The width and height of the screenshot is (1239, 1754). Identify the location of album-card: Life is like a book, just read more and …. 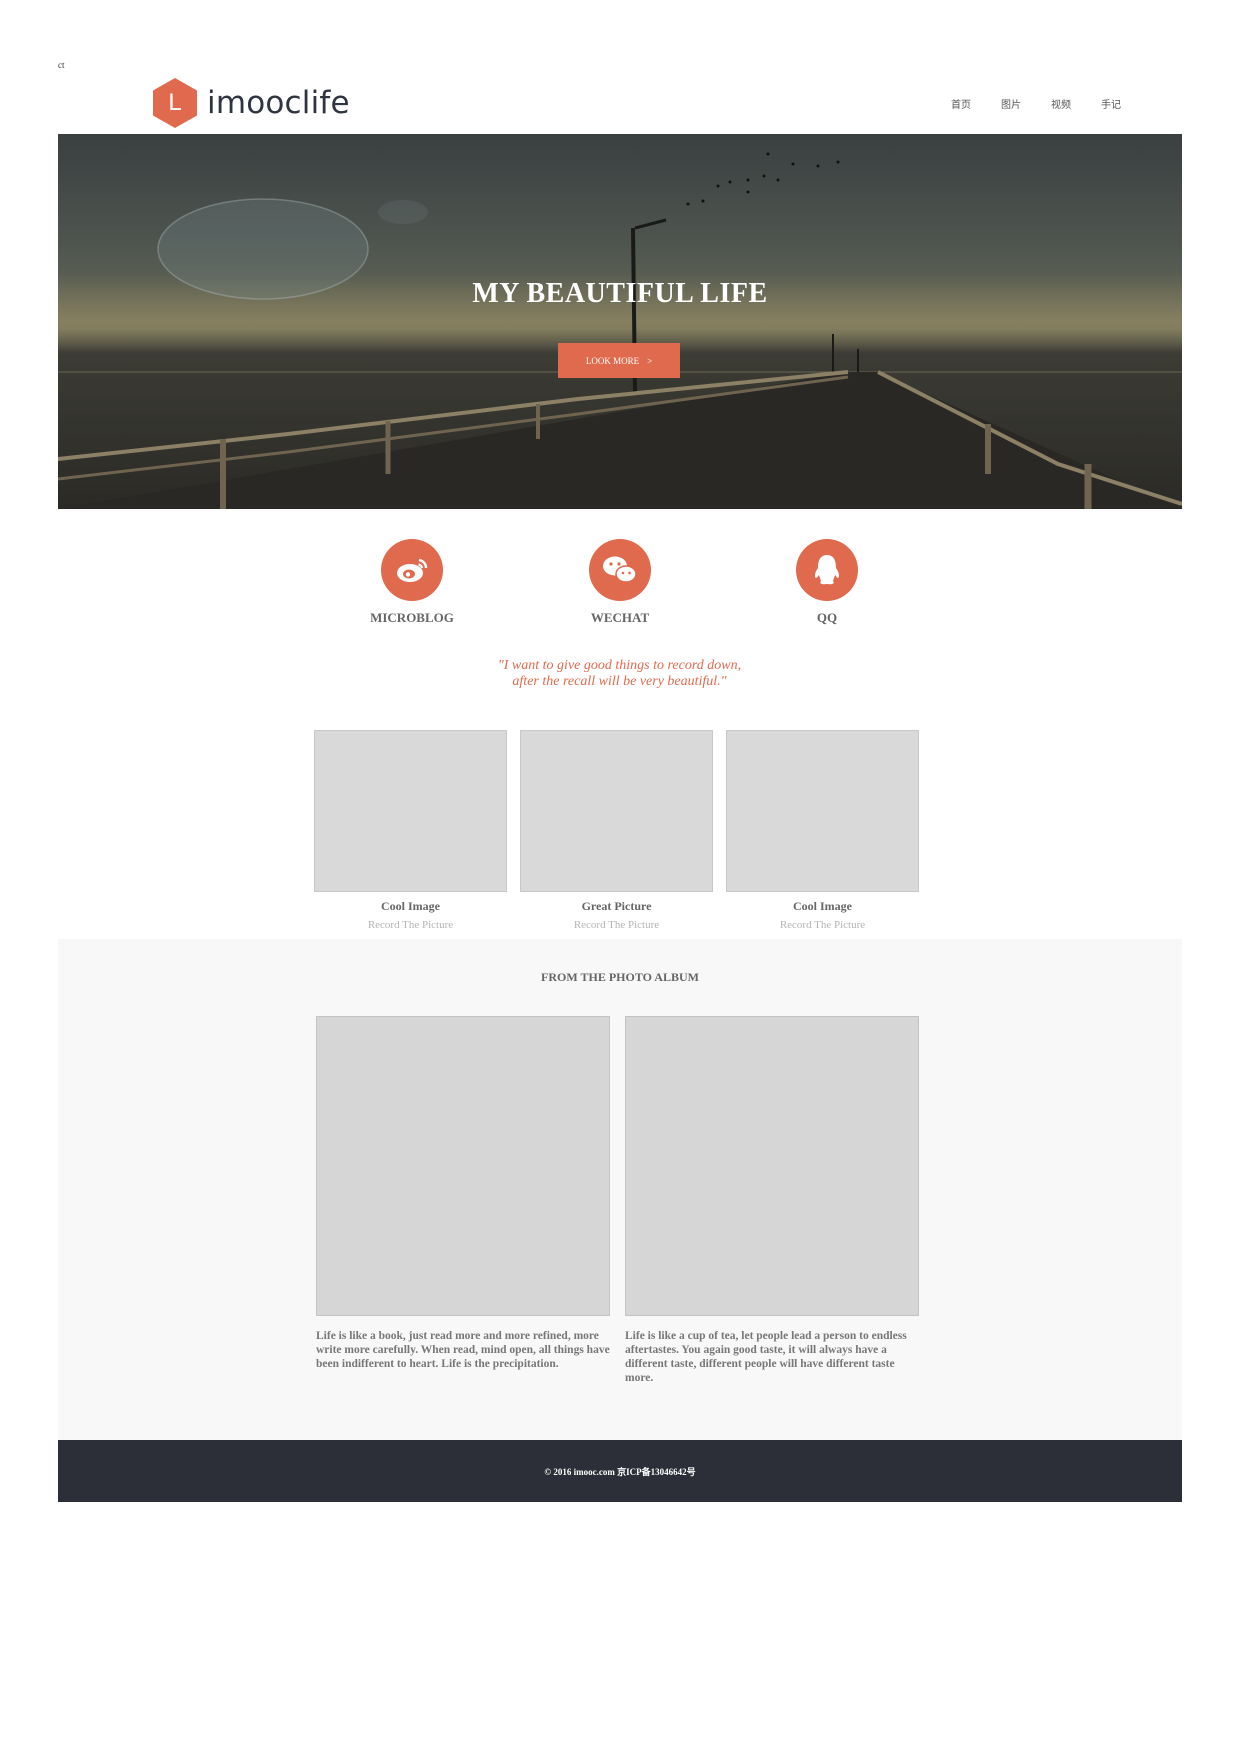
(463, 1193).